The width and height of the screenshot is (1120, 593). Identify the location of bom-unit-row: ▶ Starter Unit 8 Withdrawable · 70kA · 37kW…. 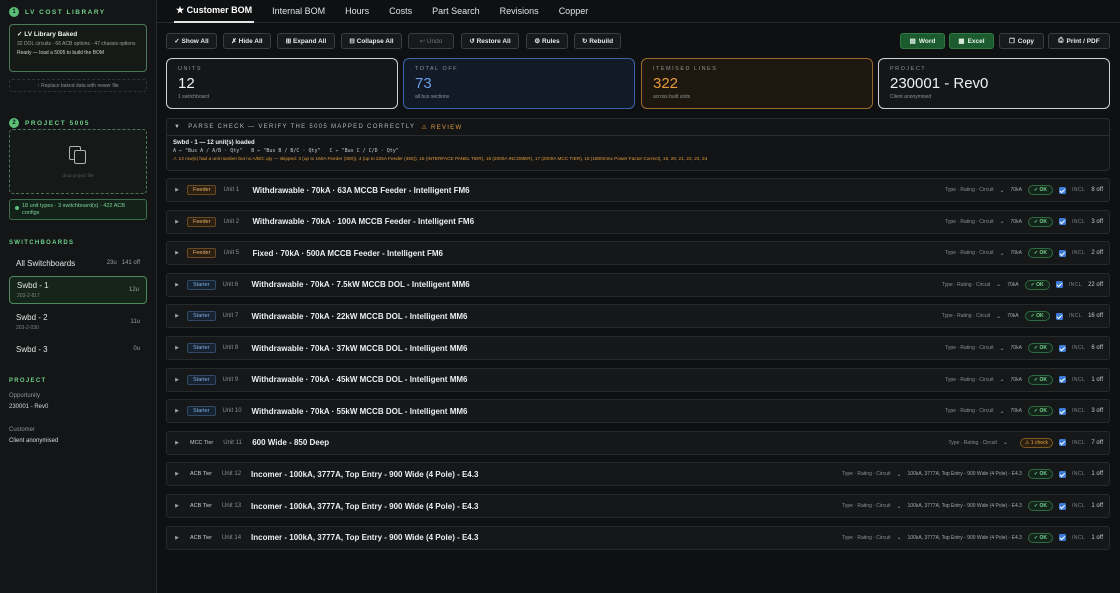
(638, 348).